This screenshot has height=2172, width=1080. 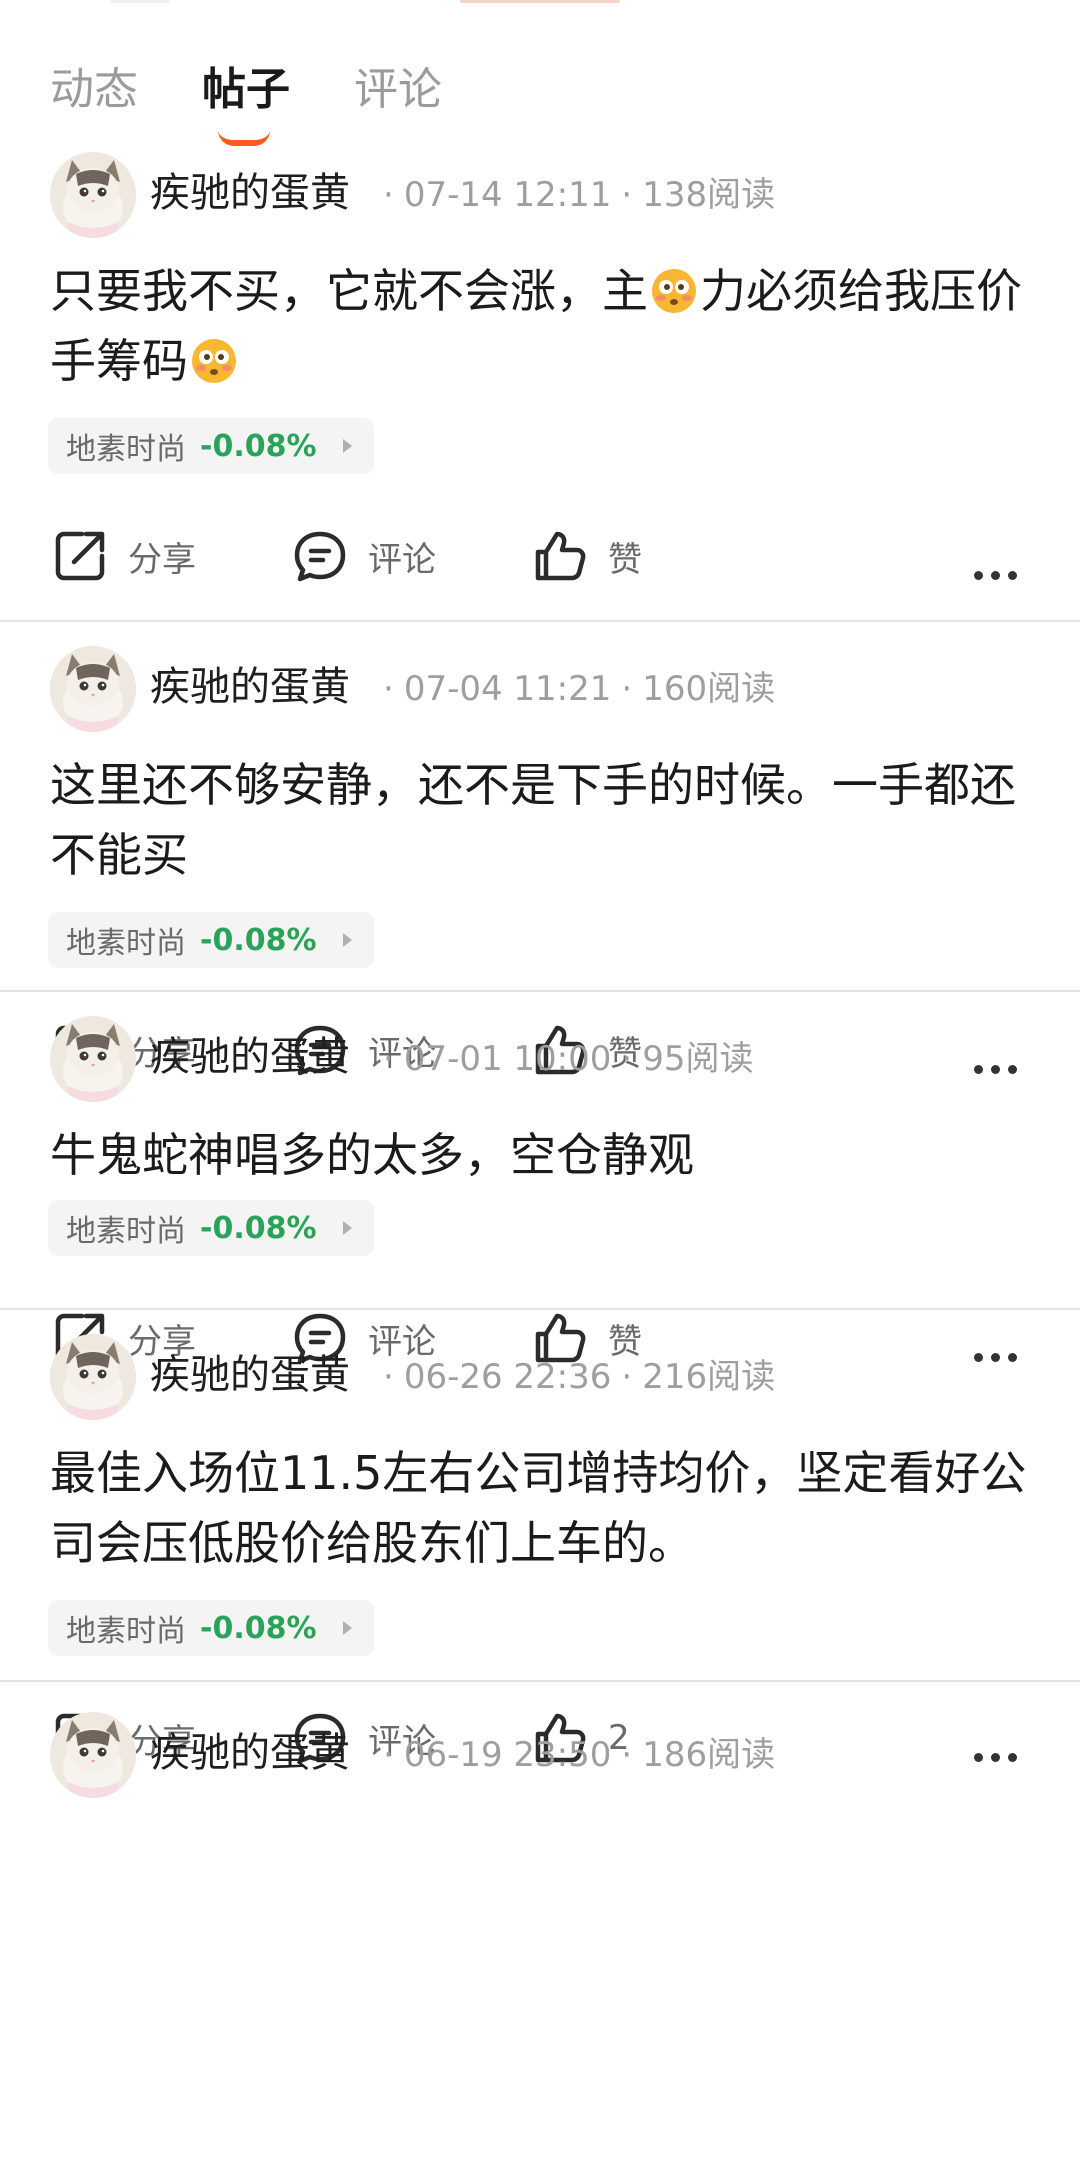 I want to click on tab-dynamics: 动态, so click(x=94, y=110).